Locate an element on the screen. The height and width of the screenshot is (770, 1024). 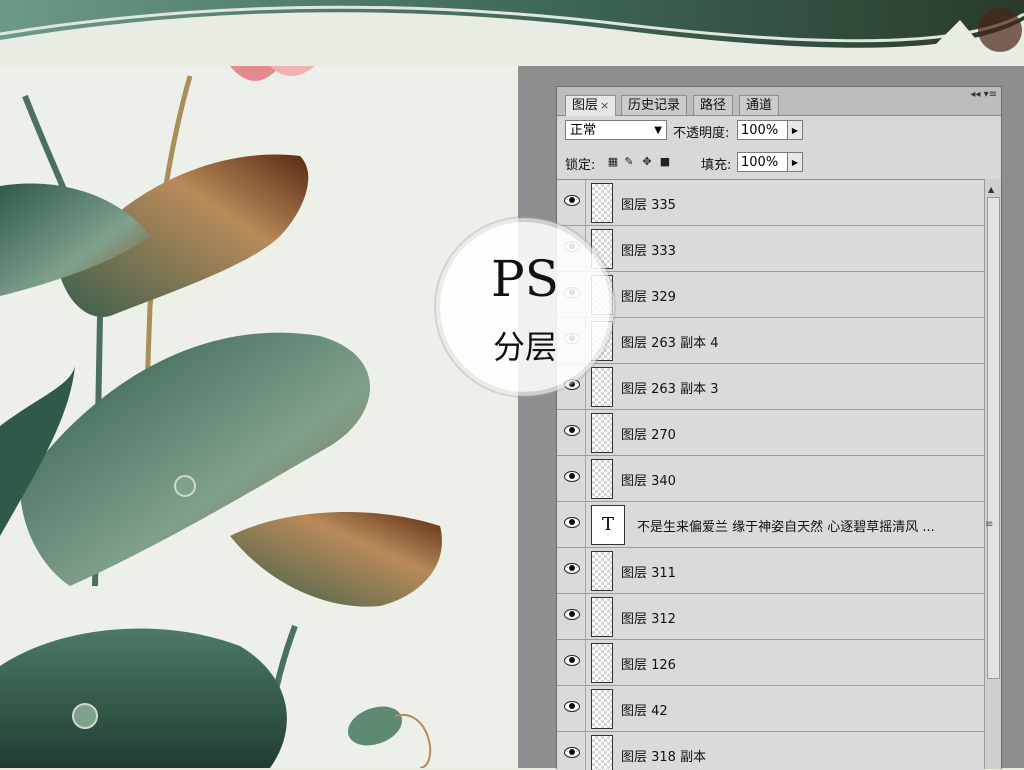
decorative-banner is located at coordinates (512, 28).